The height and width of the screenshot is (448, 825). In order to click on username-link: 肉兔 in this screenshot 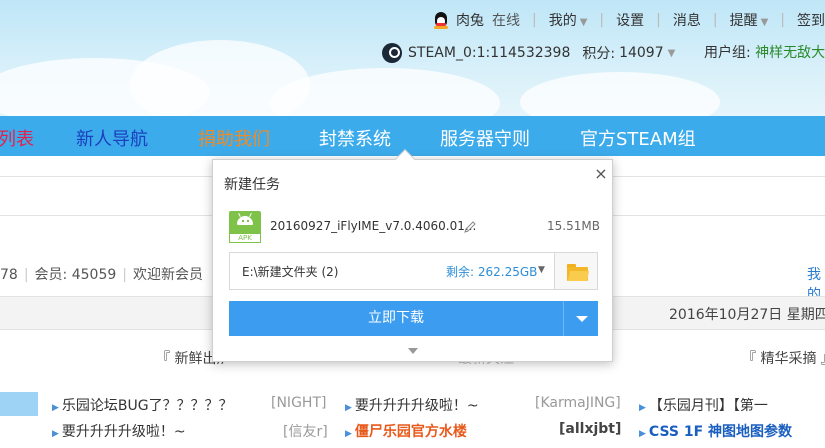, I will do `click(470, 20)`.